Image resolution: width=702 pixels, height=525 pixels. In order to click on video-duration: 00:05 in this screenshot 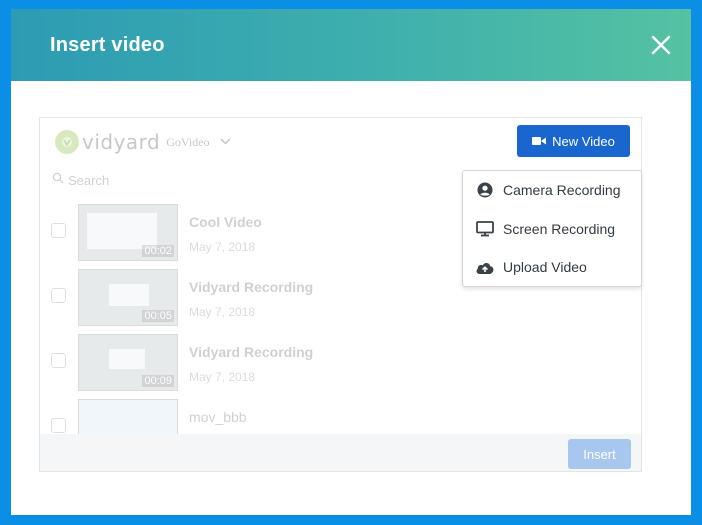, I will do `click(158, 316)`.